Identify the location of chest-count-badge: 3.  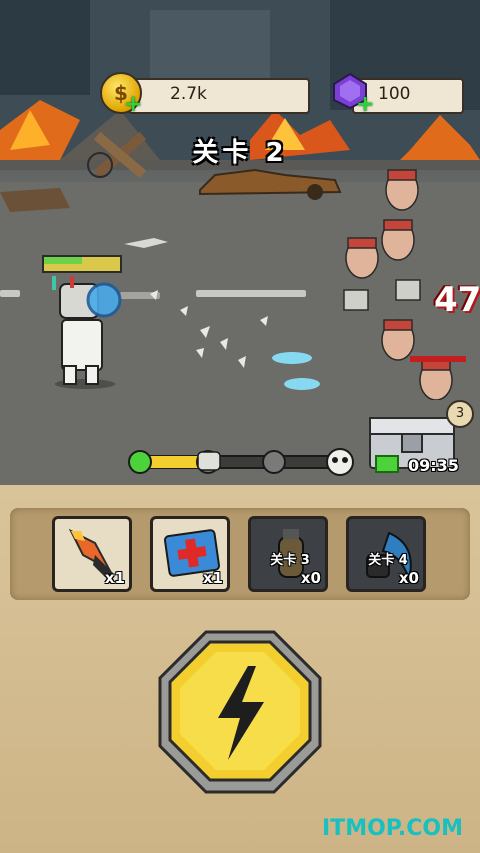
(460, 414).